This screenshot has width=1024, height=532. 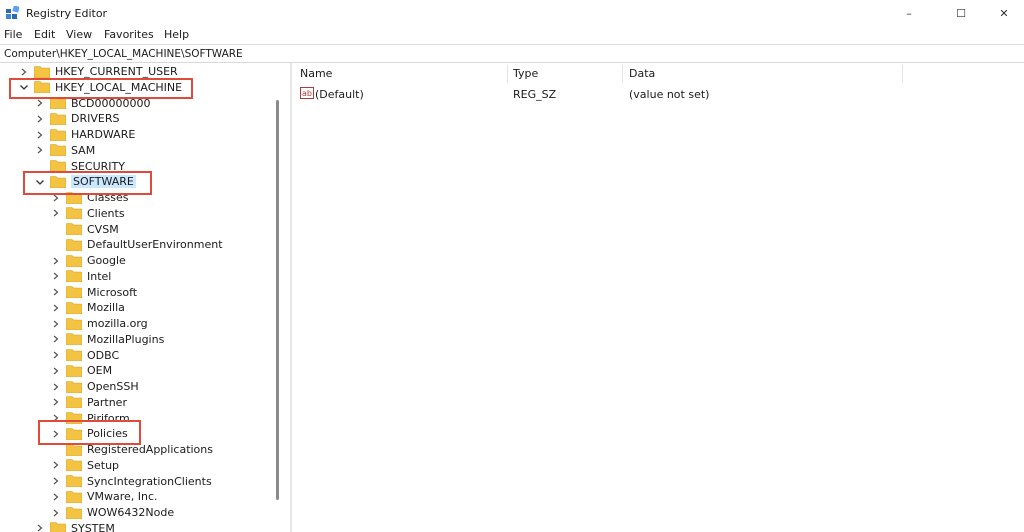 What do you see at coordinates (84, 465) in the screenshot?
I see `tree-item: Setup` at bounding box center [84, 465].